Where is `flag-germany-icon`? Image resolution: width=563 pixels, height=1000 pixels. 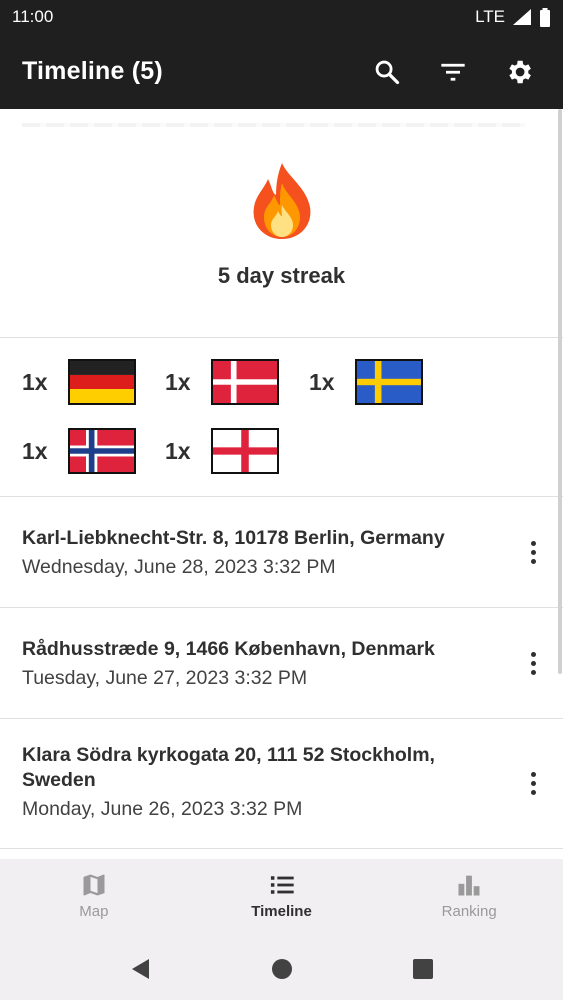
flag-germany-icon is located at coordinates (102, 382).